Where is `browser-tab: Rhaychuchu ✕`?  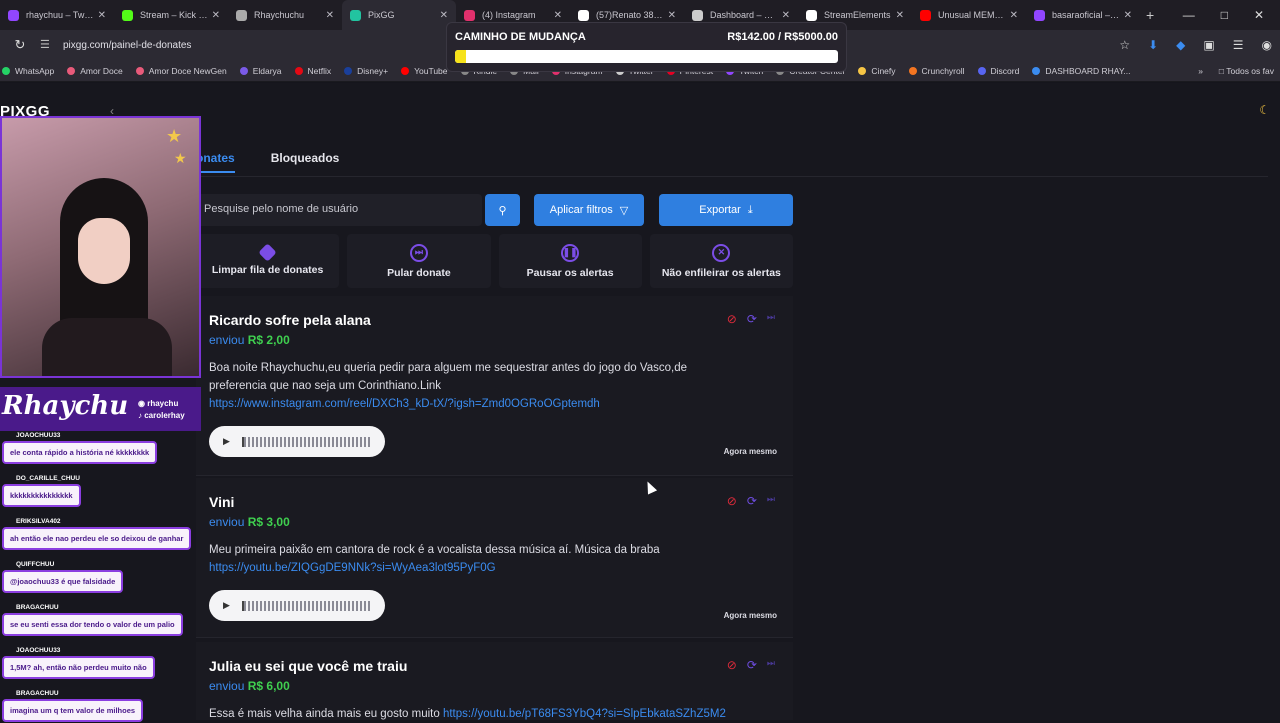
browser-tab: Rhaychuchu ✕ is located at coordinates (285, 15).